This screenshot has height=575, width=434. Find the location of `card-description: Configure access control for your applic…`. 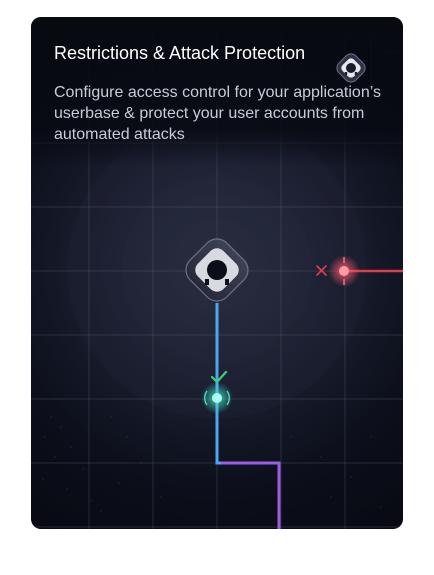

card-description: Configure access control for your applic… is located at coordinates (217, 113).